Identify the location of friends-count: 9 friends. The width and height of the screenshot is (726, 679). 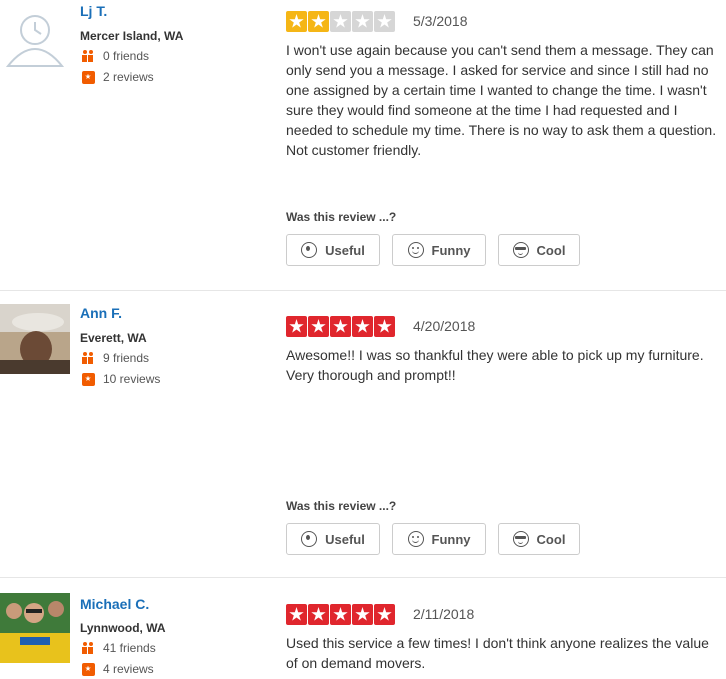
(115, 358).